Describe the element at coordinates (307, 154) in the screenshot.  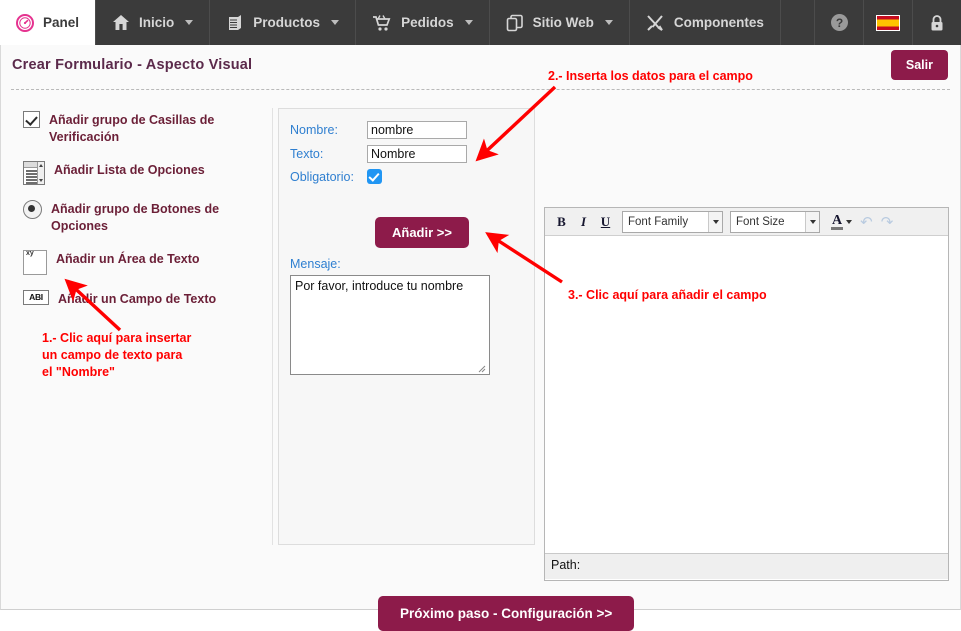
I see `texto-label: Texto:` at that location.